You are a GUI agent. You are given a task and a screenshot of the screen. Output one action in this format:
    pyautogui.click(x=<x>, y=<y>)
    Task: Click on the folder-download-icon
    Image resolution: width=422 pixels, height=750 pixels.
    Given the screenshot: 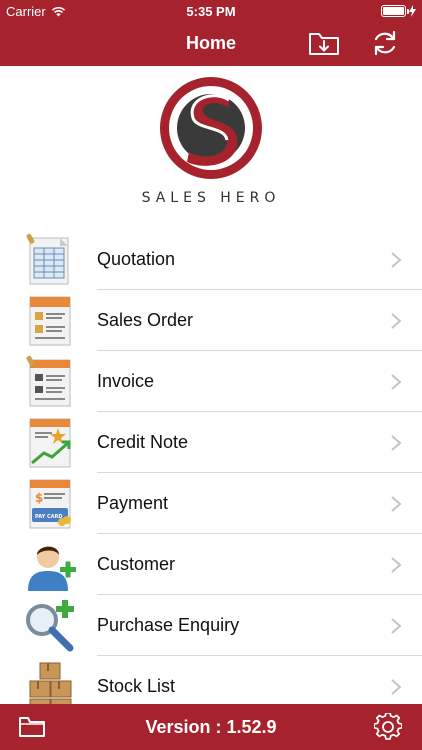 What is the action you would take?
    pyautogui.click(x=324, y=44)
    